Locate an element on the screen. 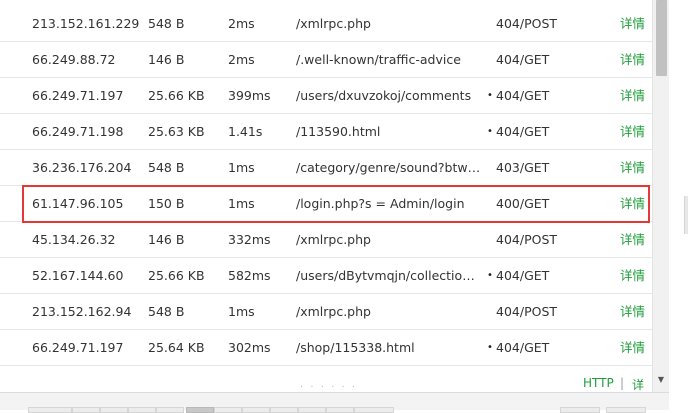 The height and width of the screenshot is (413, 688). partial-row-text: · · · · · · is located at coordinates (328, 387).